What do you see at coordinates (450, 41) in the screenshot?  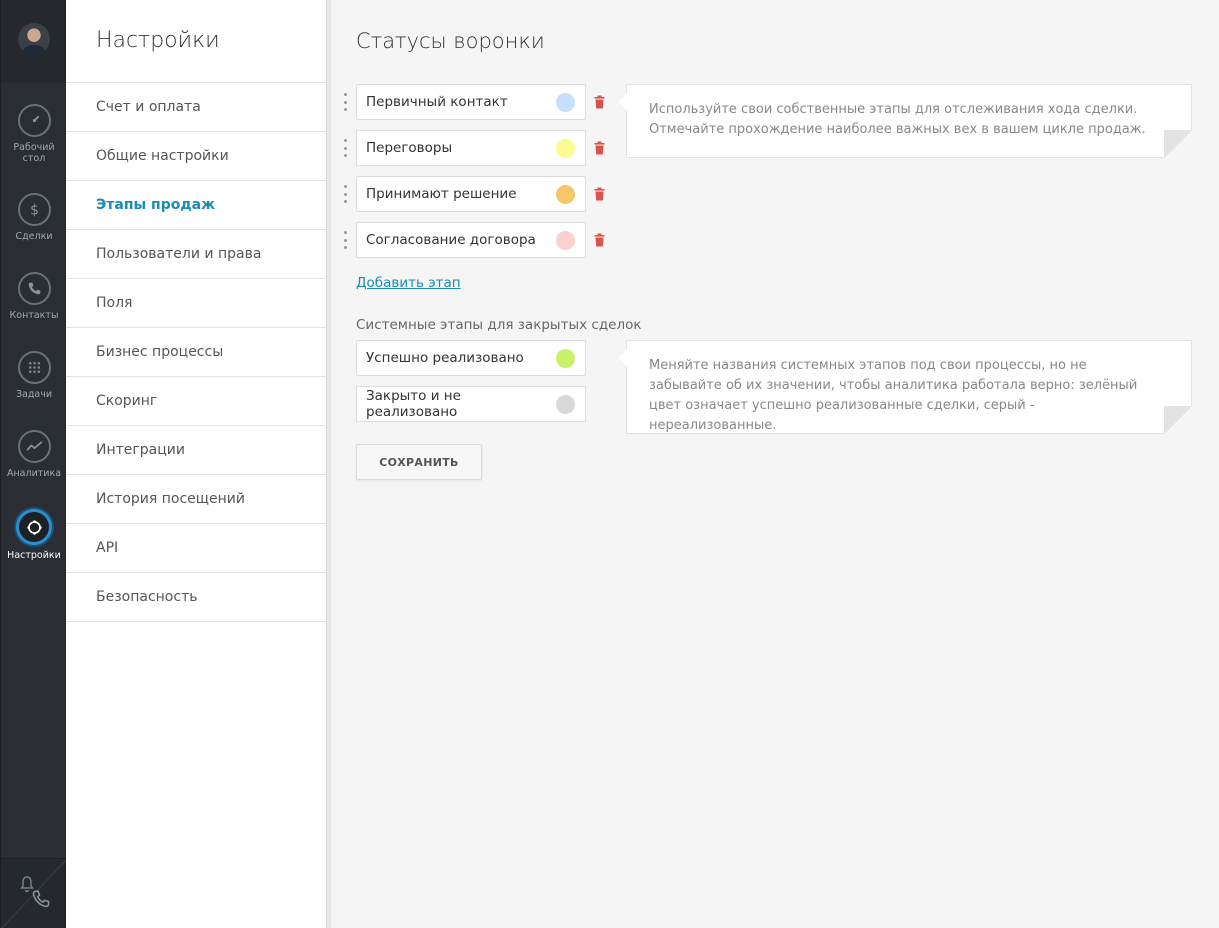 I see `page-title: Статусы воронки` at bounding box center [450, 41].